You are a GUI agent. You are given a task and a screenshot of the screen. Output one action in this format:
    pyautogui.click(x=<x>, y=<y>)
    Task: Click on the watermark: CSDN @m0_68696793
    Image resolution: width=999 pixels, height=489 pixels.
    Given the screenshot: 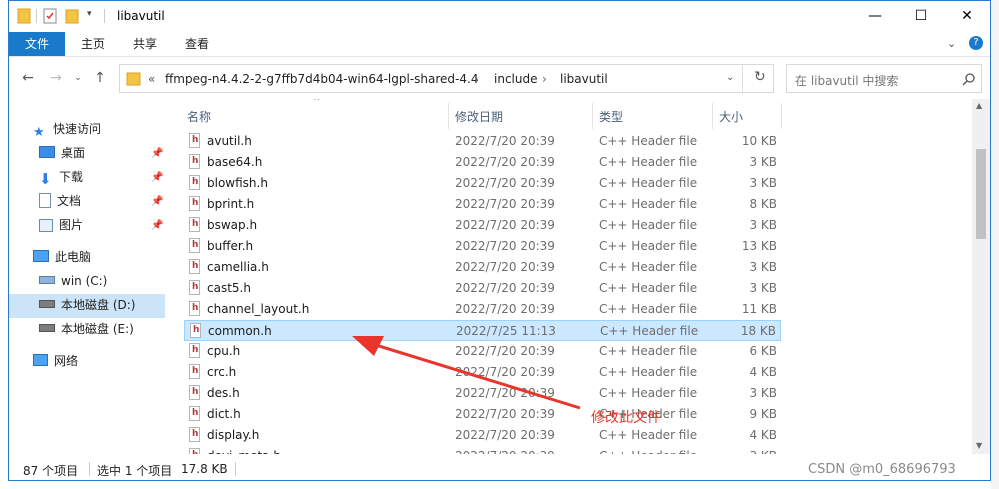 What is the action you would take?
    pyautogui.click(x=882, y=469)
    